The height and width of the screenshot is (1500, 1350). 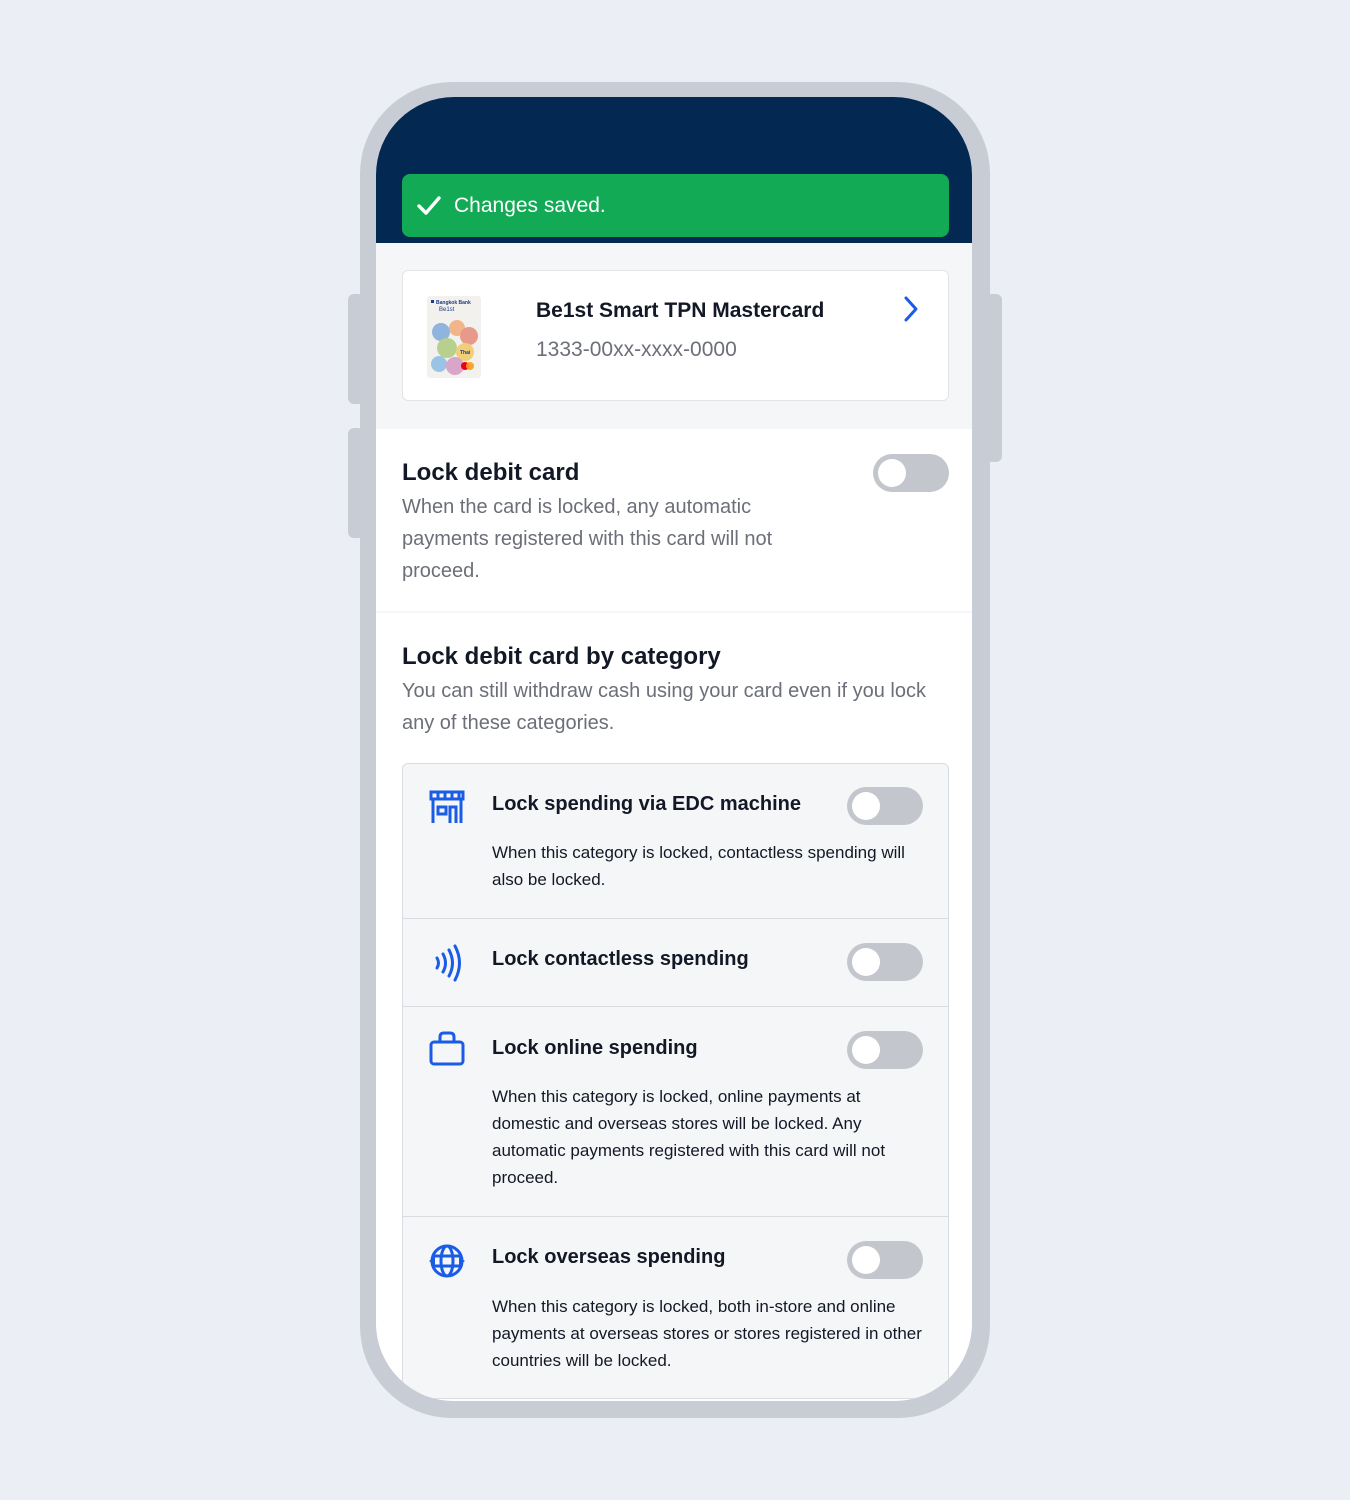 I want to click on check-icon, so click(x=429, y=205).